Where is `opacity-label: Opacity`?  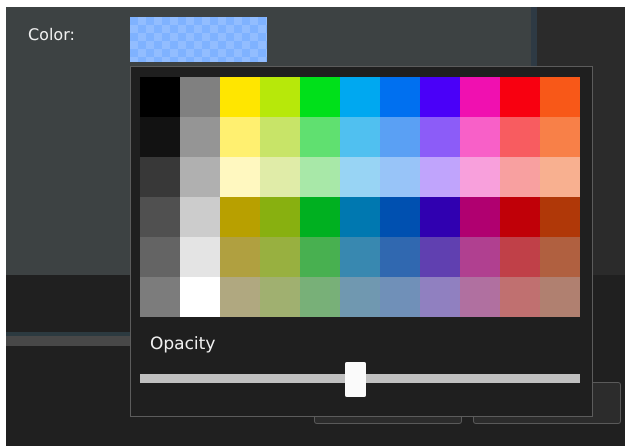 opacity-label: Opacity is located at coordinates (183, 344).